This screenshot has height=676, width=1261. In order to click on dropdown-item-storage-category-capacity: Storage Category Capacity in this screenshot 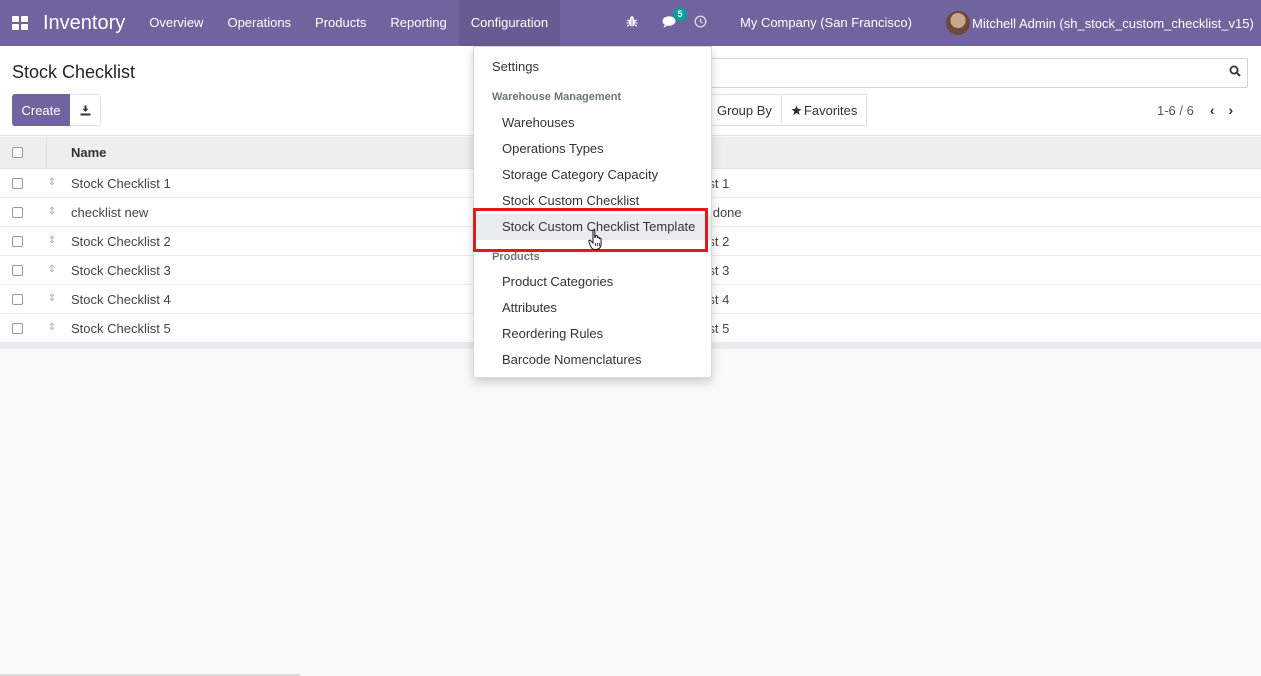, I will do `click(592, 175)`.